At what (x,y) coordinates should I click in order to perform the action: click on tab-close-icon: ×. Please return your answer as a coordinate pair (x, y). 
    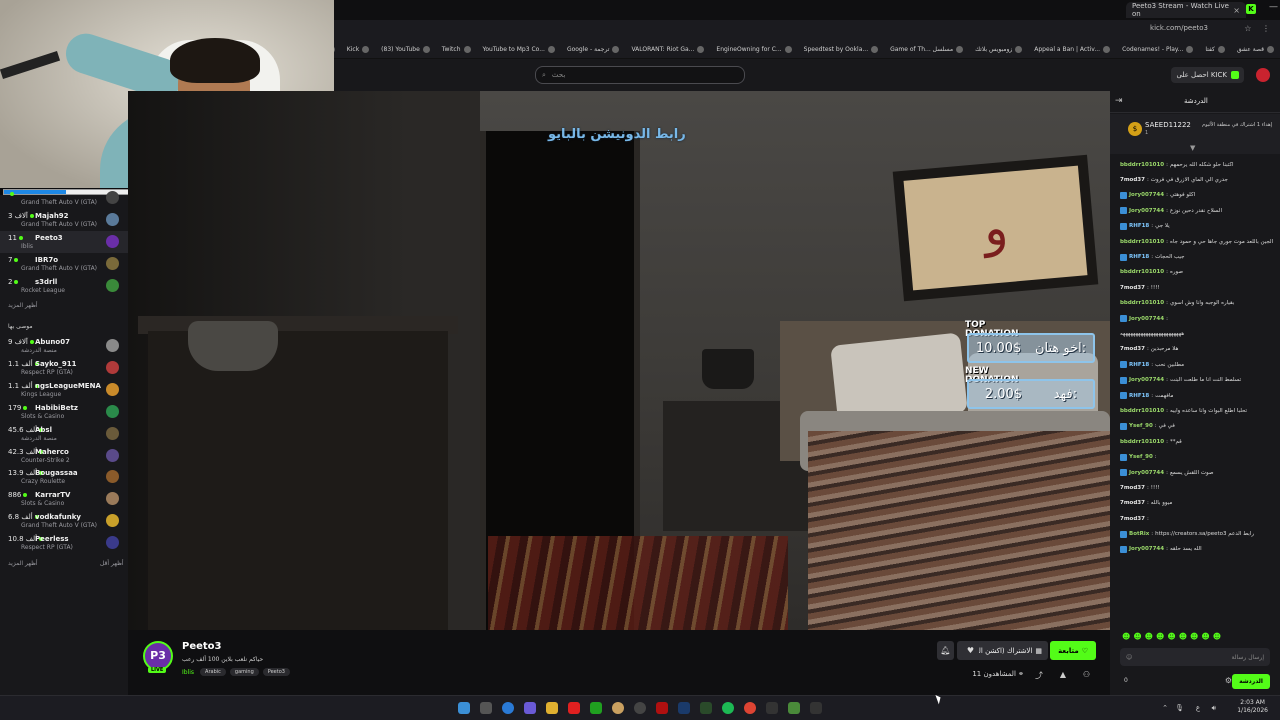
    Looking at the image, I should click on (1236, 10).